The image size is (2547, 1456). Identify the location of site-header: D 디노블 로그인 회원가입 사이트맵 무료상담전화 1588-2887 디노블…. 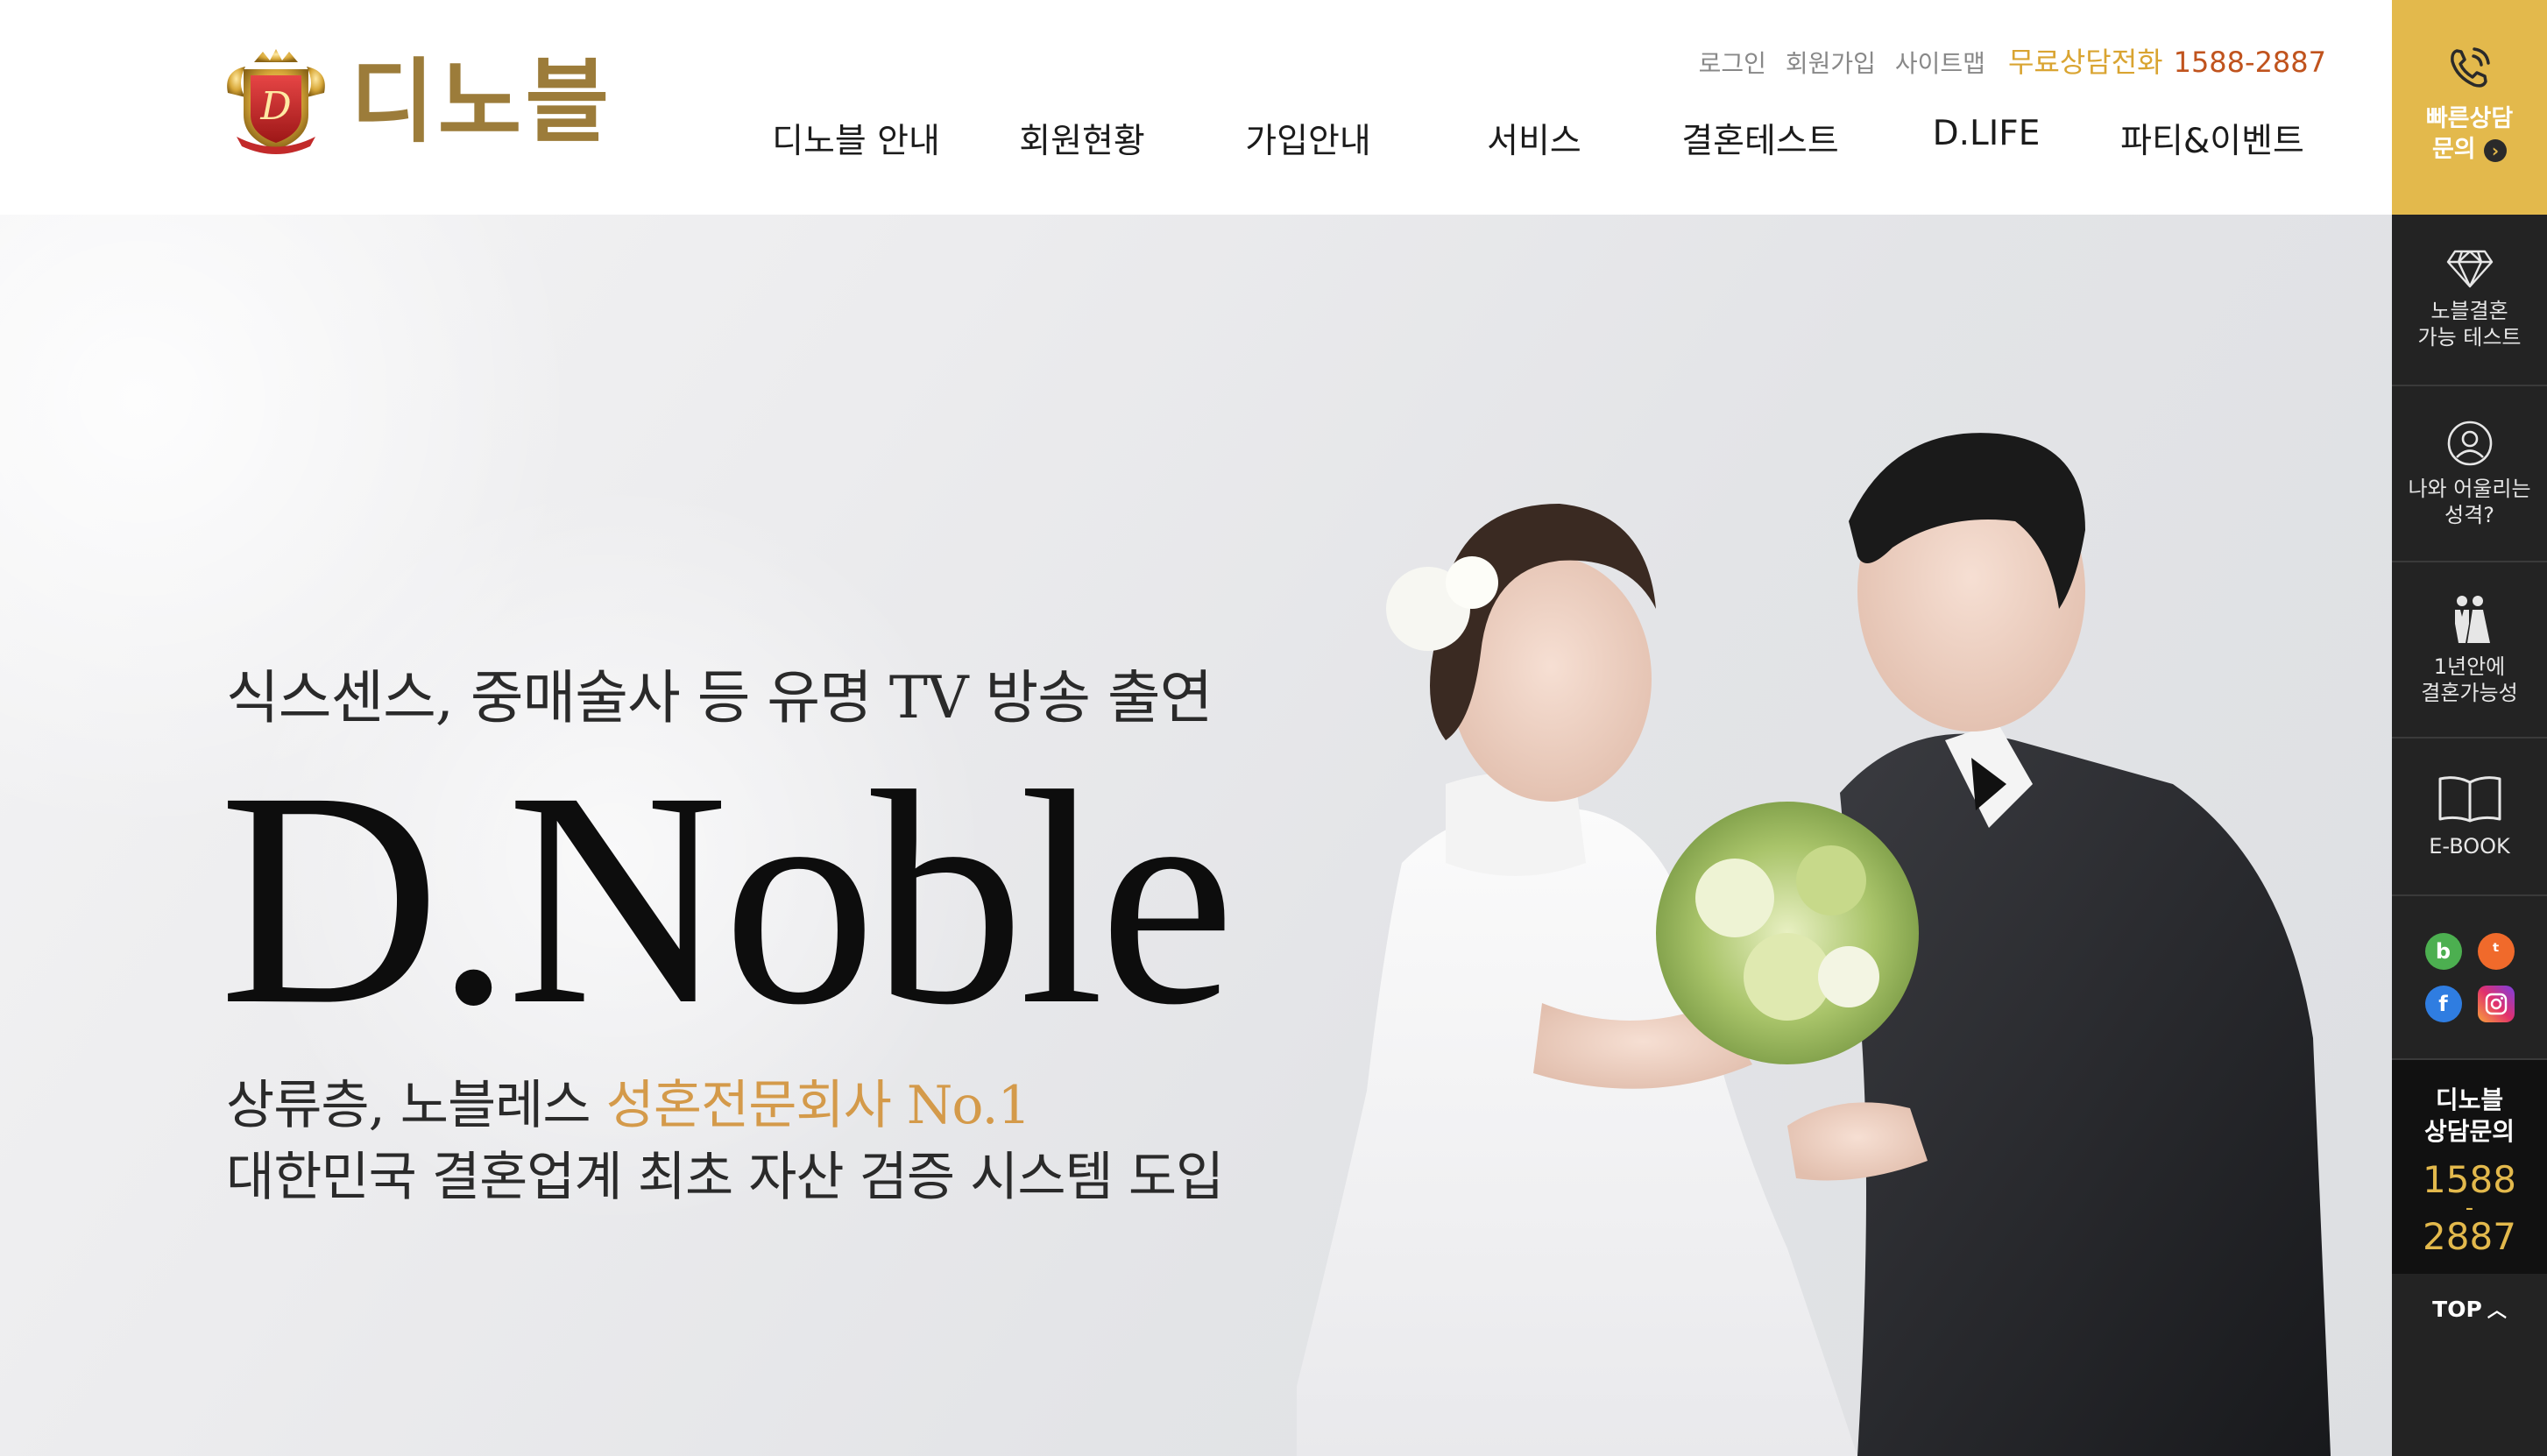
(1196, 107).